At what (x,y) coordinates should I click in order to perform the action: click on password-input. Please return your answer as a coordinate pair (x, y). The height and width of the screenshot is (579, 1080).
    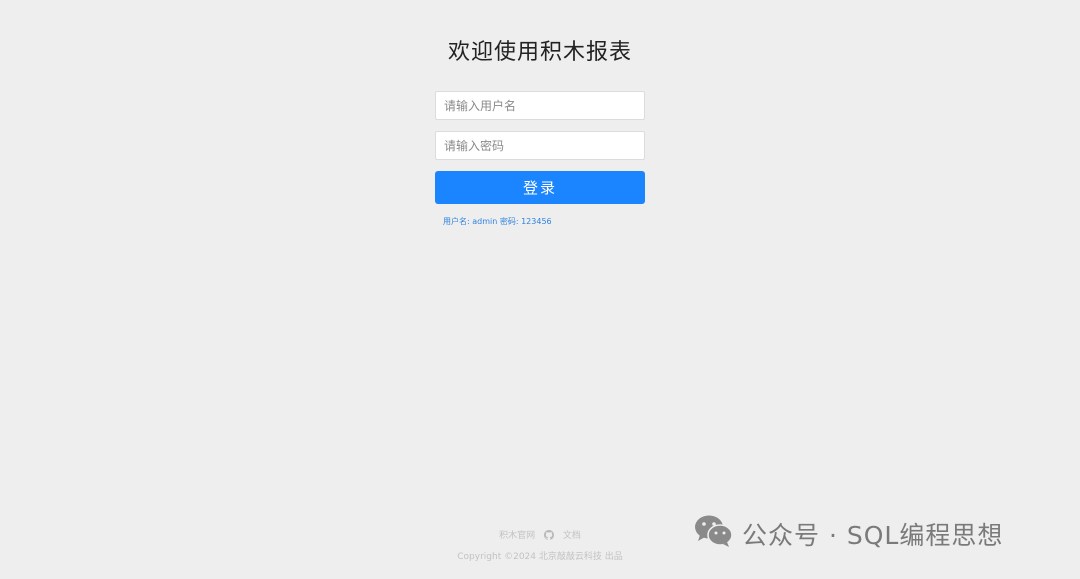
    Looking at the image, I should click on (540, 145).